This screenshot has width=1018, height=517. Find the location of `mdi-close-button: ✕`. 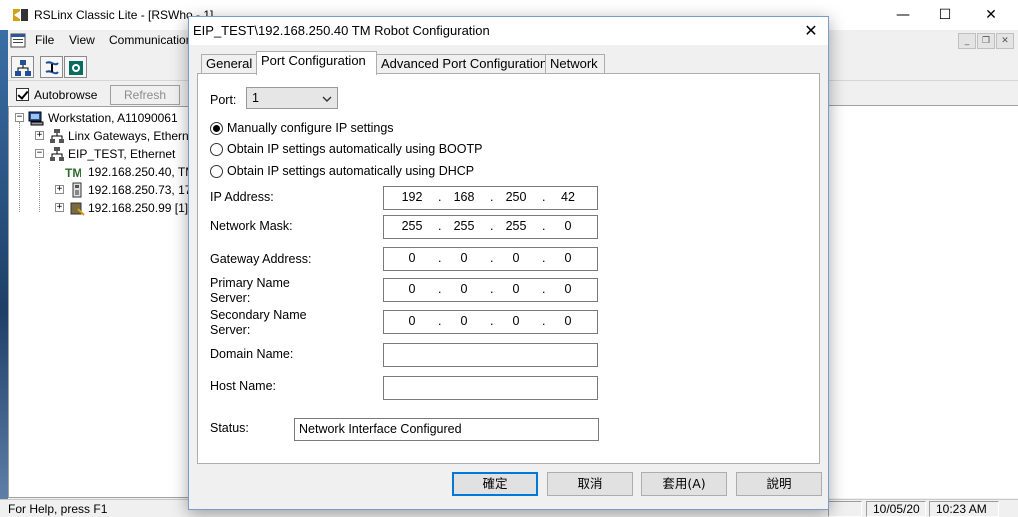

mdi-close-button: ✕ is located at coordinates (1005, 41).